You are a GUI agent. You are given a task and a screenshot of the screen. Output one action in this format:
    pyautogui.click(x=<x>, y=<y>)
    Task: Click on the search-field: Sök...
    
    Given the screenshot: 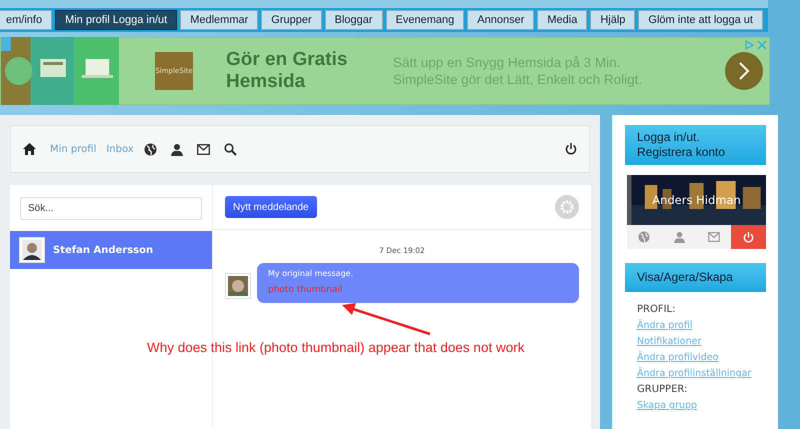 What is the action you would take?
    pyautogui.click(x=111, y=208)
    